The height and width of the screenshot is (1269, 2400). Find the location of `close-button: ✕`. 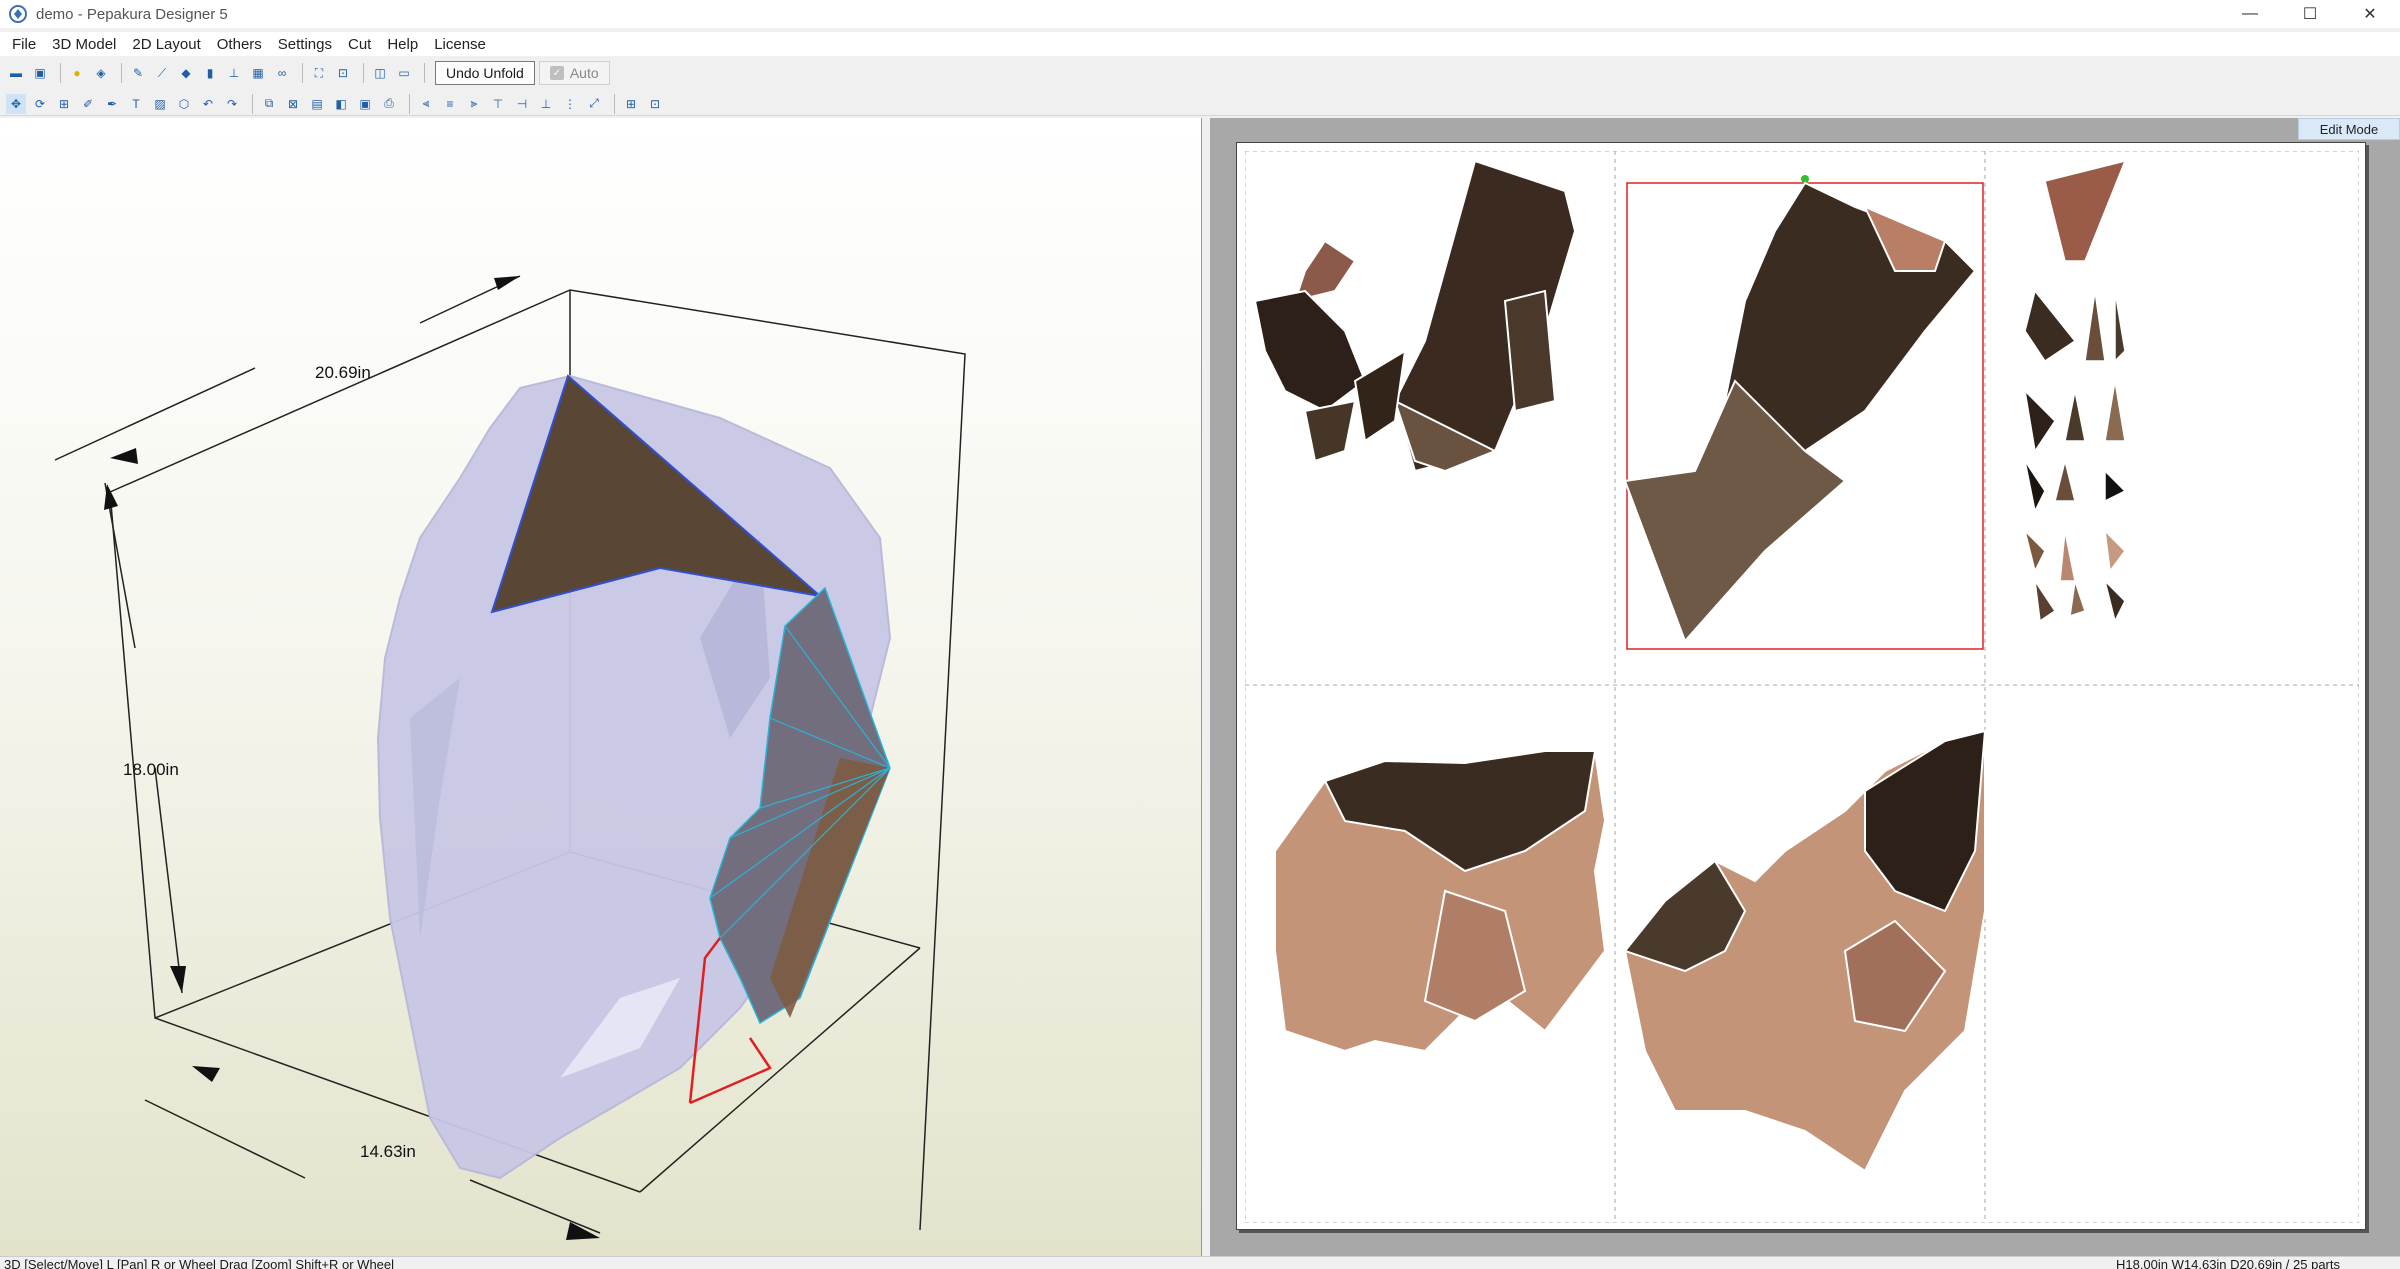

close-button: ✕ is located at coordinates (2370, 14).